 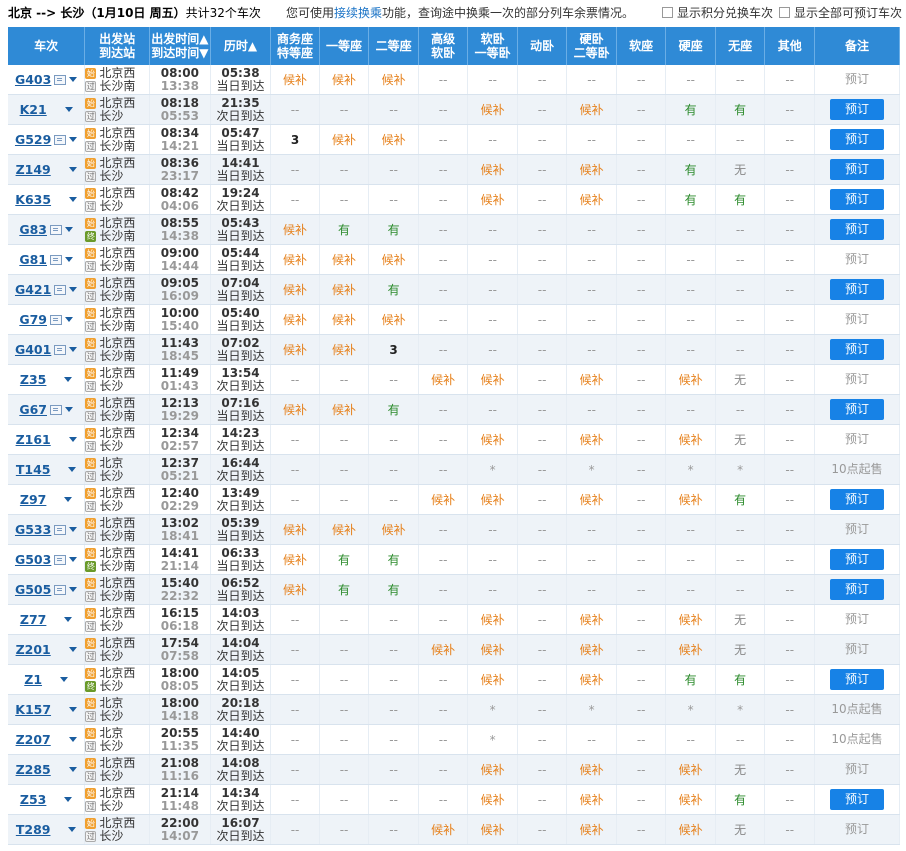 I want to click on train-number-link: Z97, so click(x=33, y=499).